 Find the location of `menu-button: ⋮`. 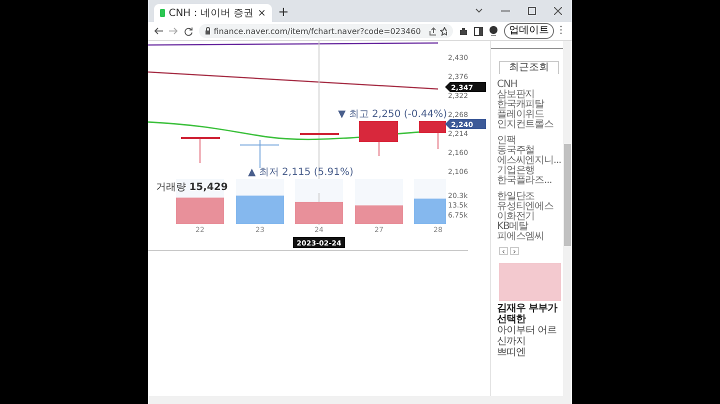

menu-button: ⋮ is located at coordinates (561, 31).